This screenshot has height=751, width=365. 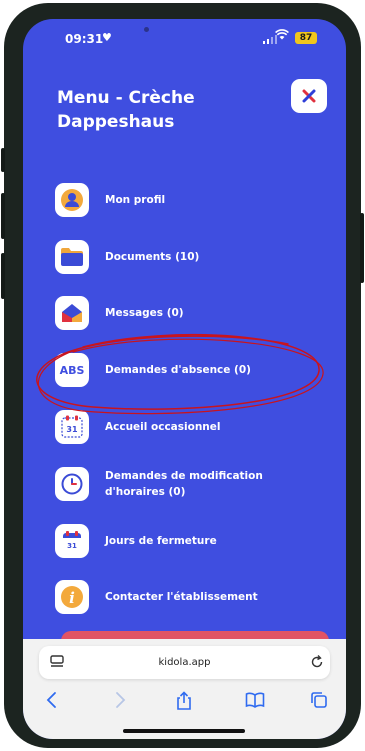 What do you see at coordinates (3, 276) in the screenshot?
I see `phone-volume-down` at bounding box center [3, 276].